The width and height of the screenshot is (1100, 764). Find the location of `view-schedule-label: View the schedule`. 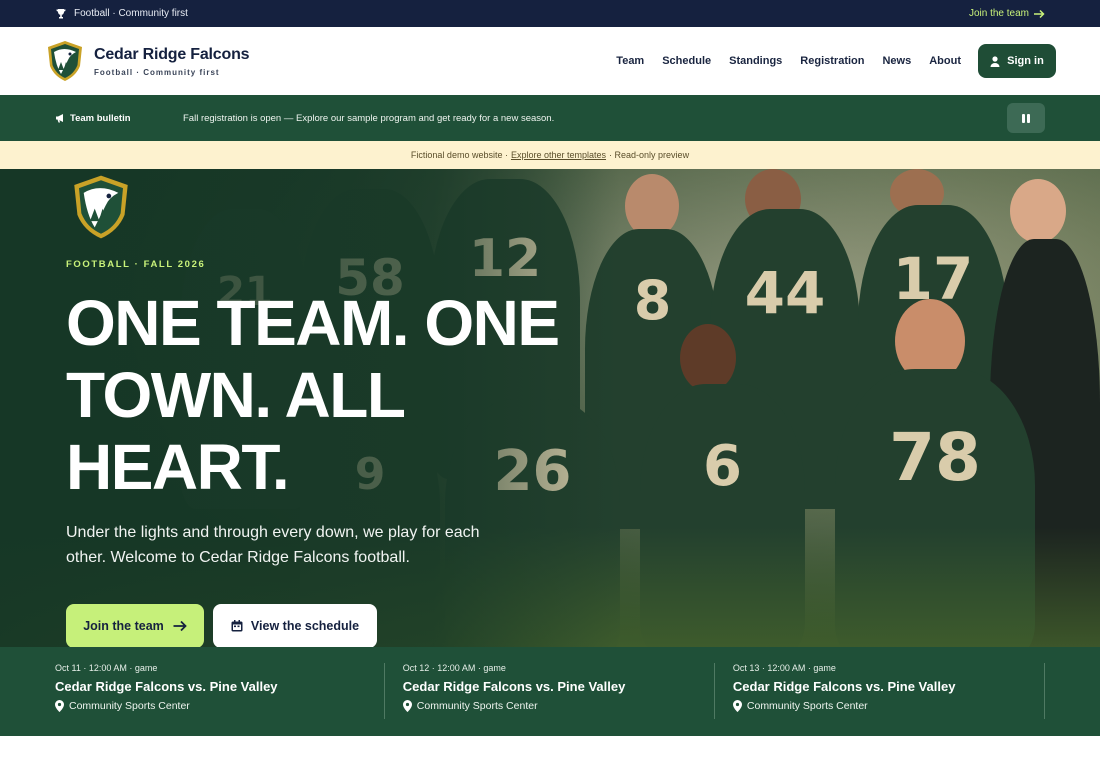

view-schedule-label: View the schedule is located at coordinates (305, 626).